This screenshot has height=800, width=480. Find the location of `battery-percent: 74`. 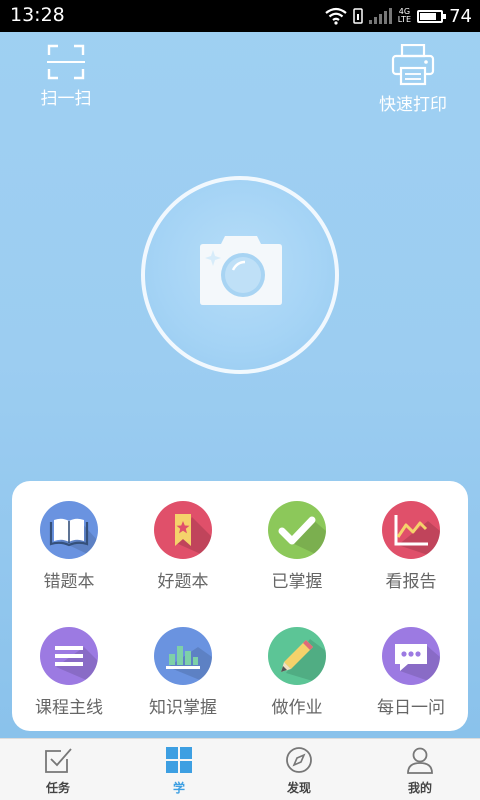

battery-percent: 74 is located at coordinates (460, 16).